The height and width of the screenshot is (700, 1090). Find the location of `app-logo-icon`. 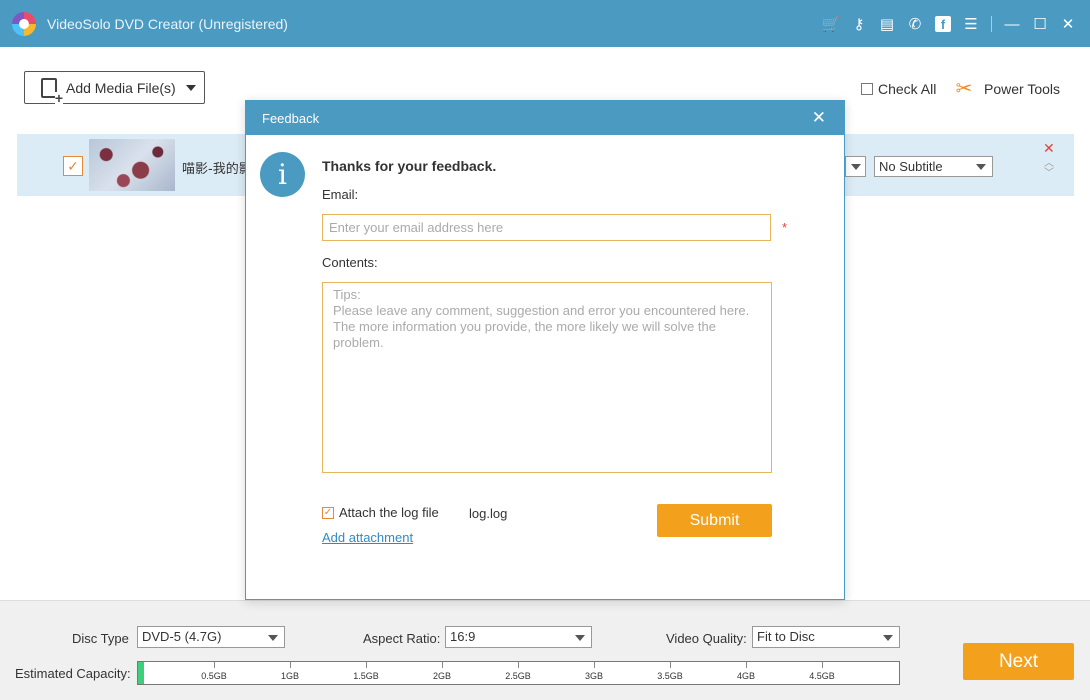

app-logo-icon is located at coordinates (24, 24).